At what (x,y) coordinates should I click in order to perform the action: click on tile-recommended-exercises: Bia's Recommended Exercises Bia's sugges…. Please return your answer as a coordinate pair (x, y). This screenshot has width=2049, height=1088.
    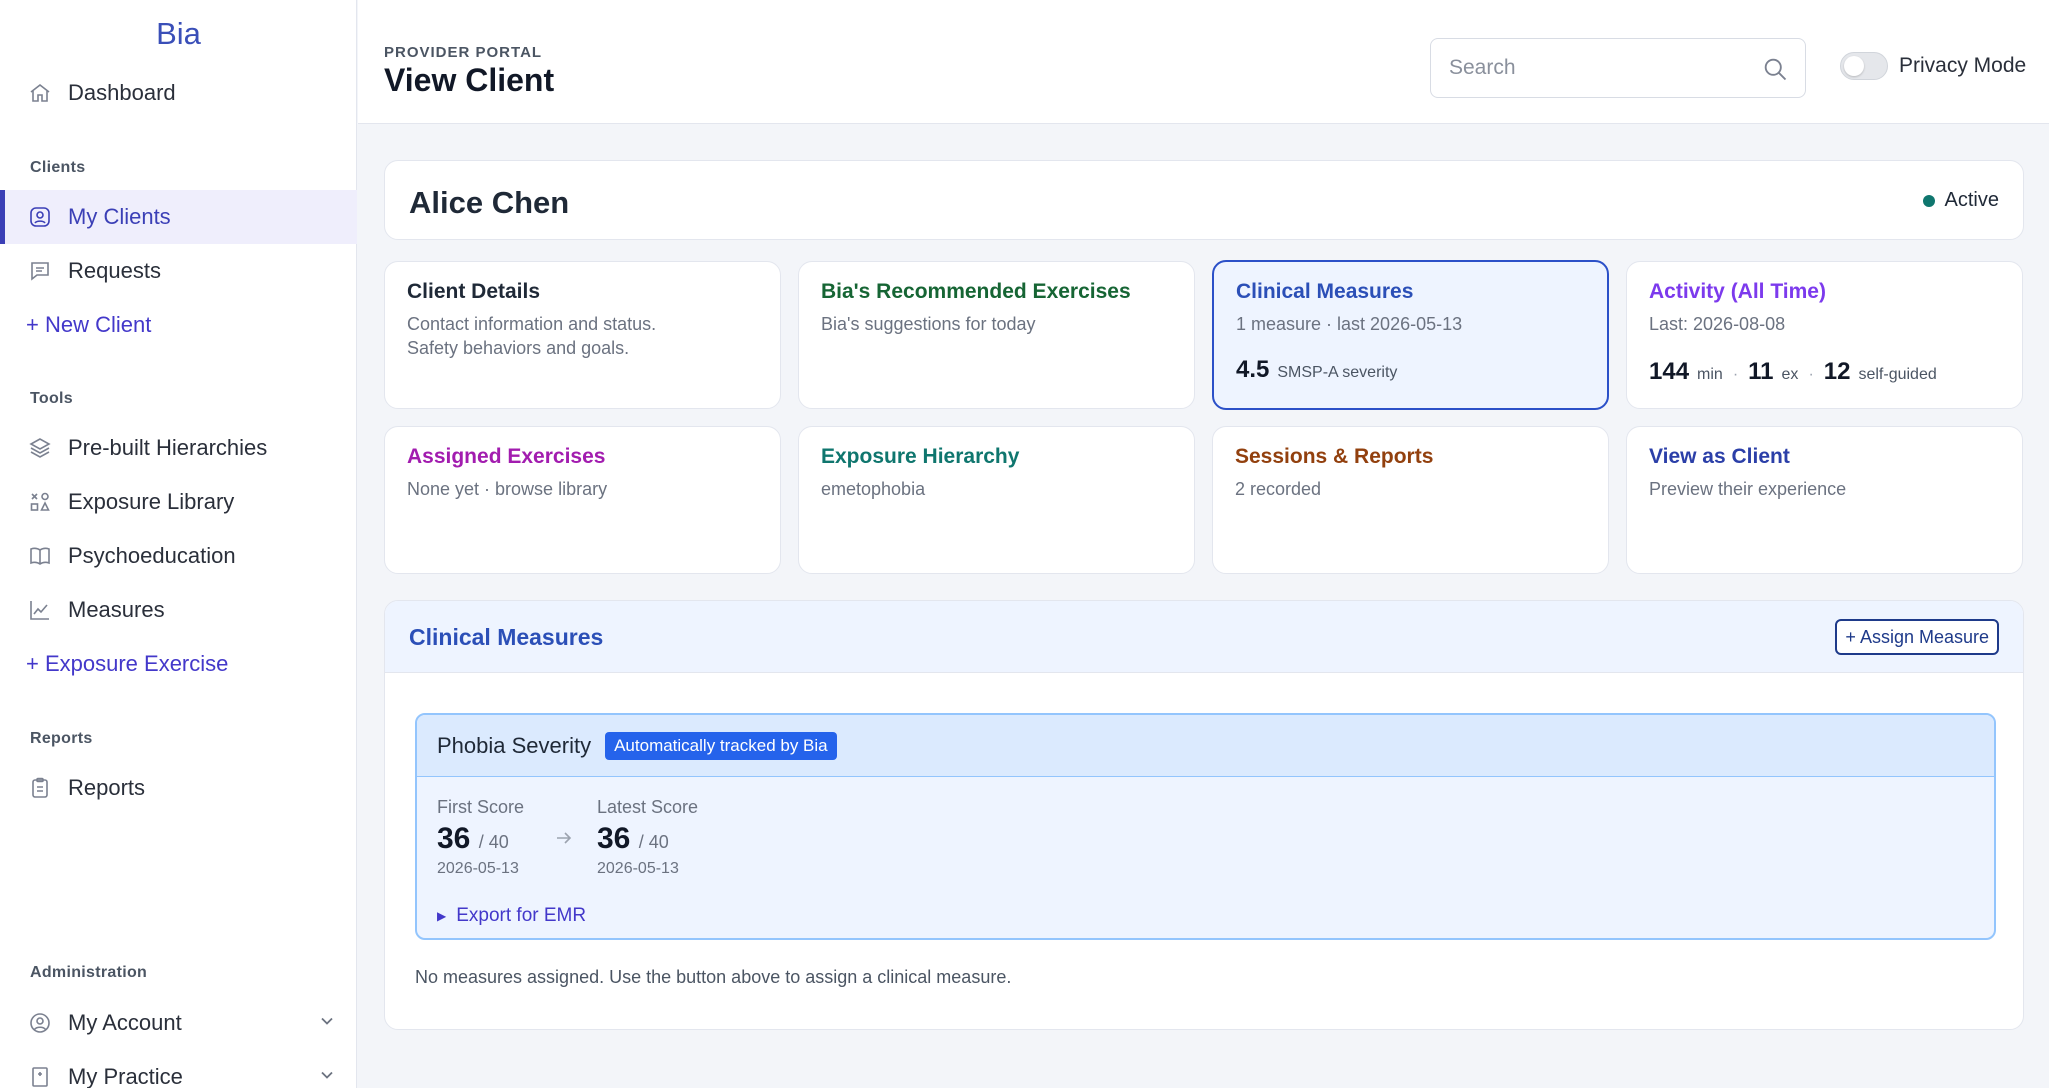
    Looking at the image, I should click on (996, 335).